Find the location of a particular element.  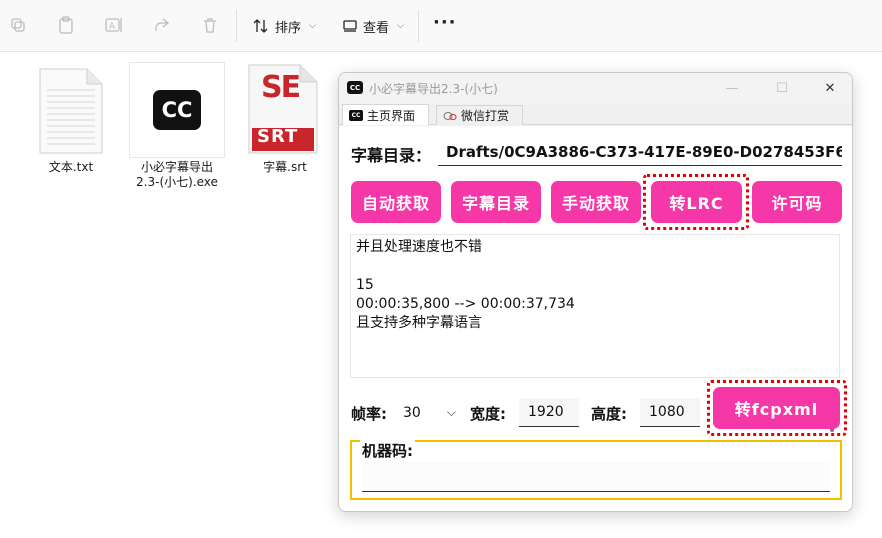

width-label: 宽度: is located at coordinates (488, 414).